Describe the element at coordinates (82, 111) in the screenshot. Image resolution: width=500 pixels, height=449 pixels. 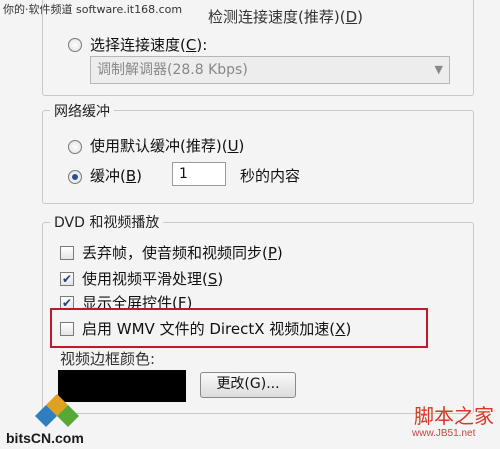
I see `network-buffering-legend: 网络缓冲` at that location.